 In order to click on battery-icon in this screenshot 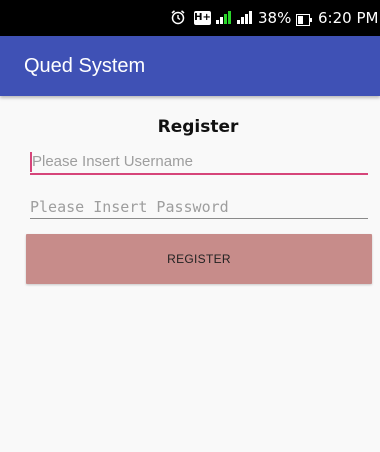, I will do `click(304, 19)`.